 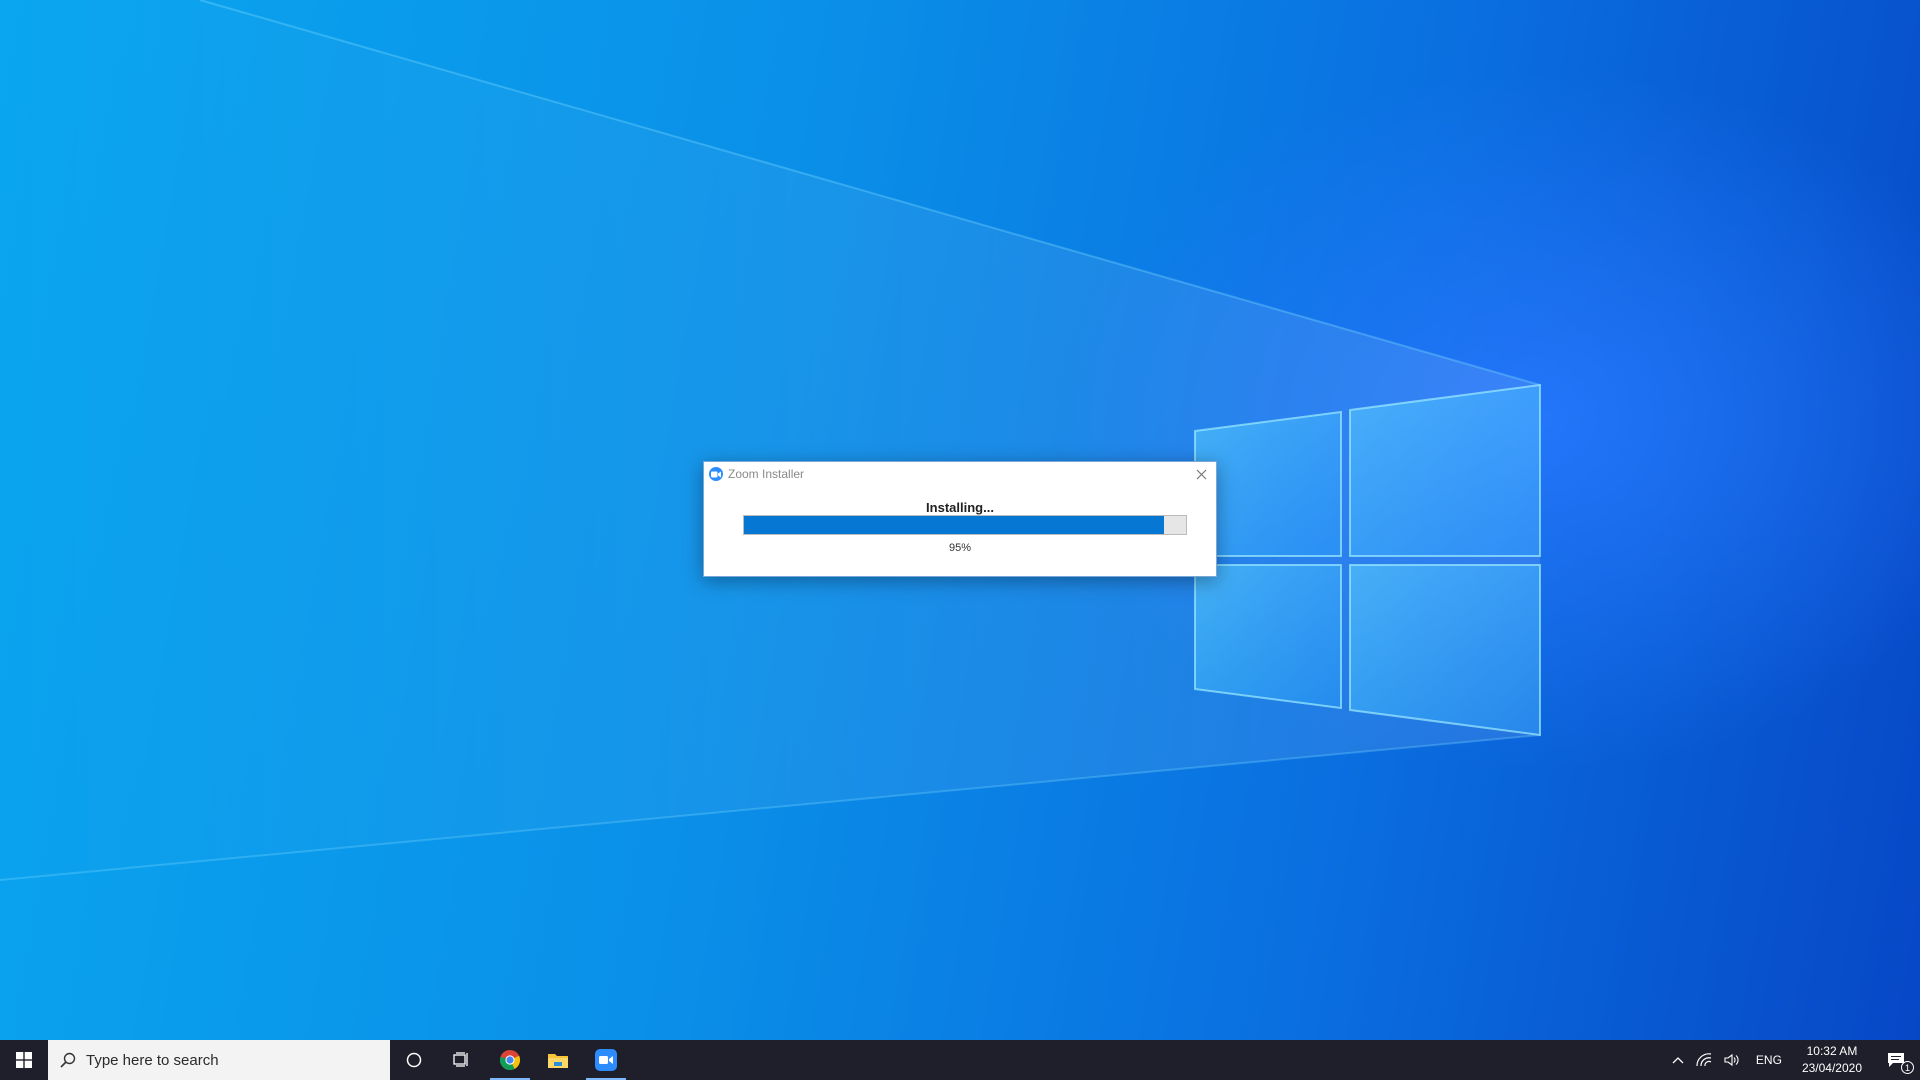 What do you see at coordinates (152, 1060) in the screenshot?
I see `search-placeholder: Type here to search` at bounding box center [152, 1060].